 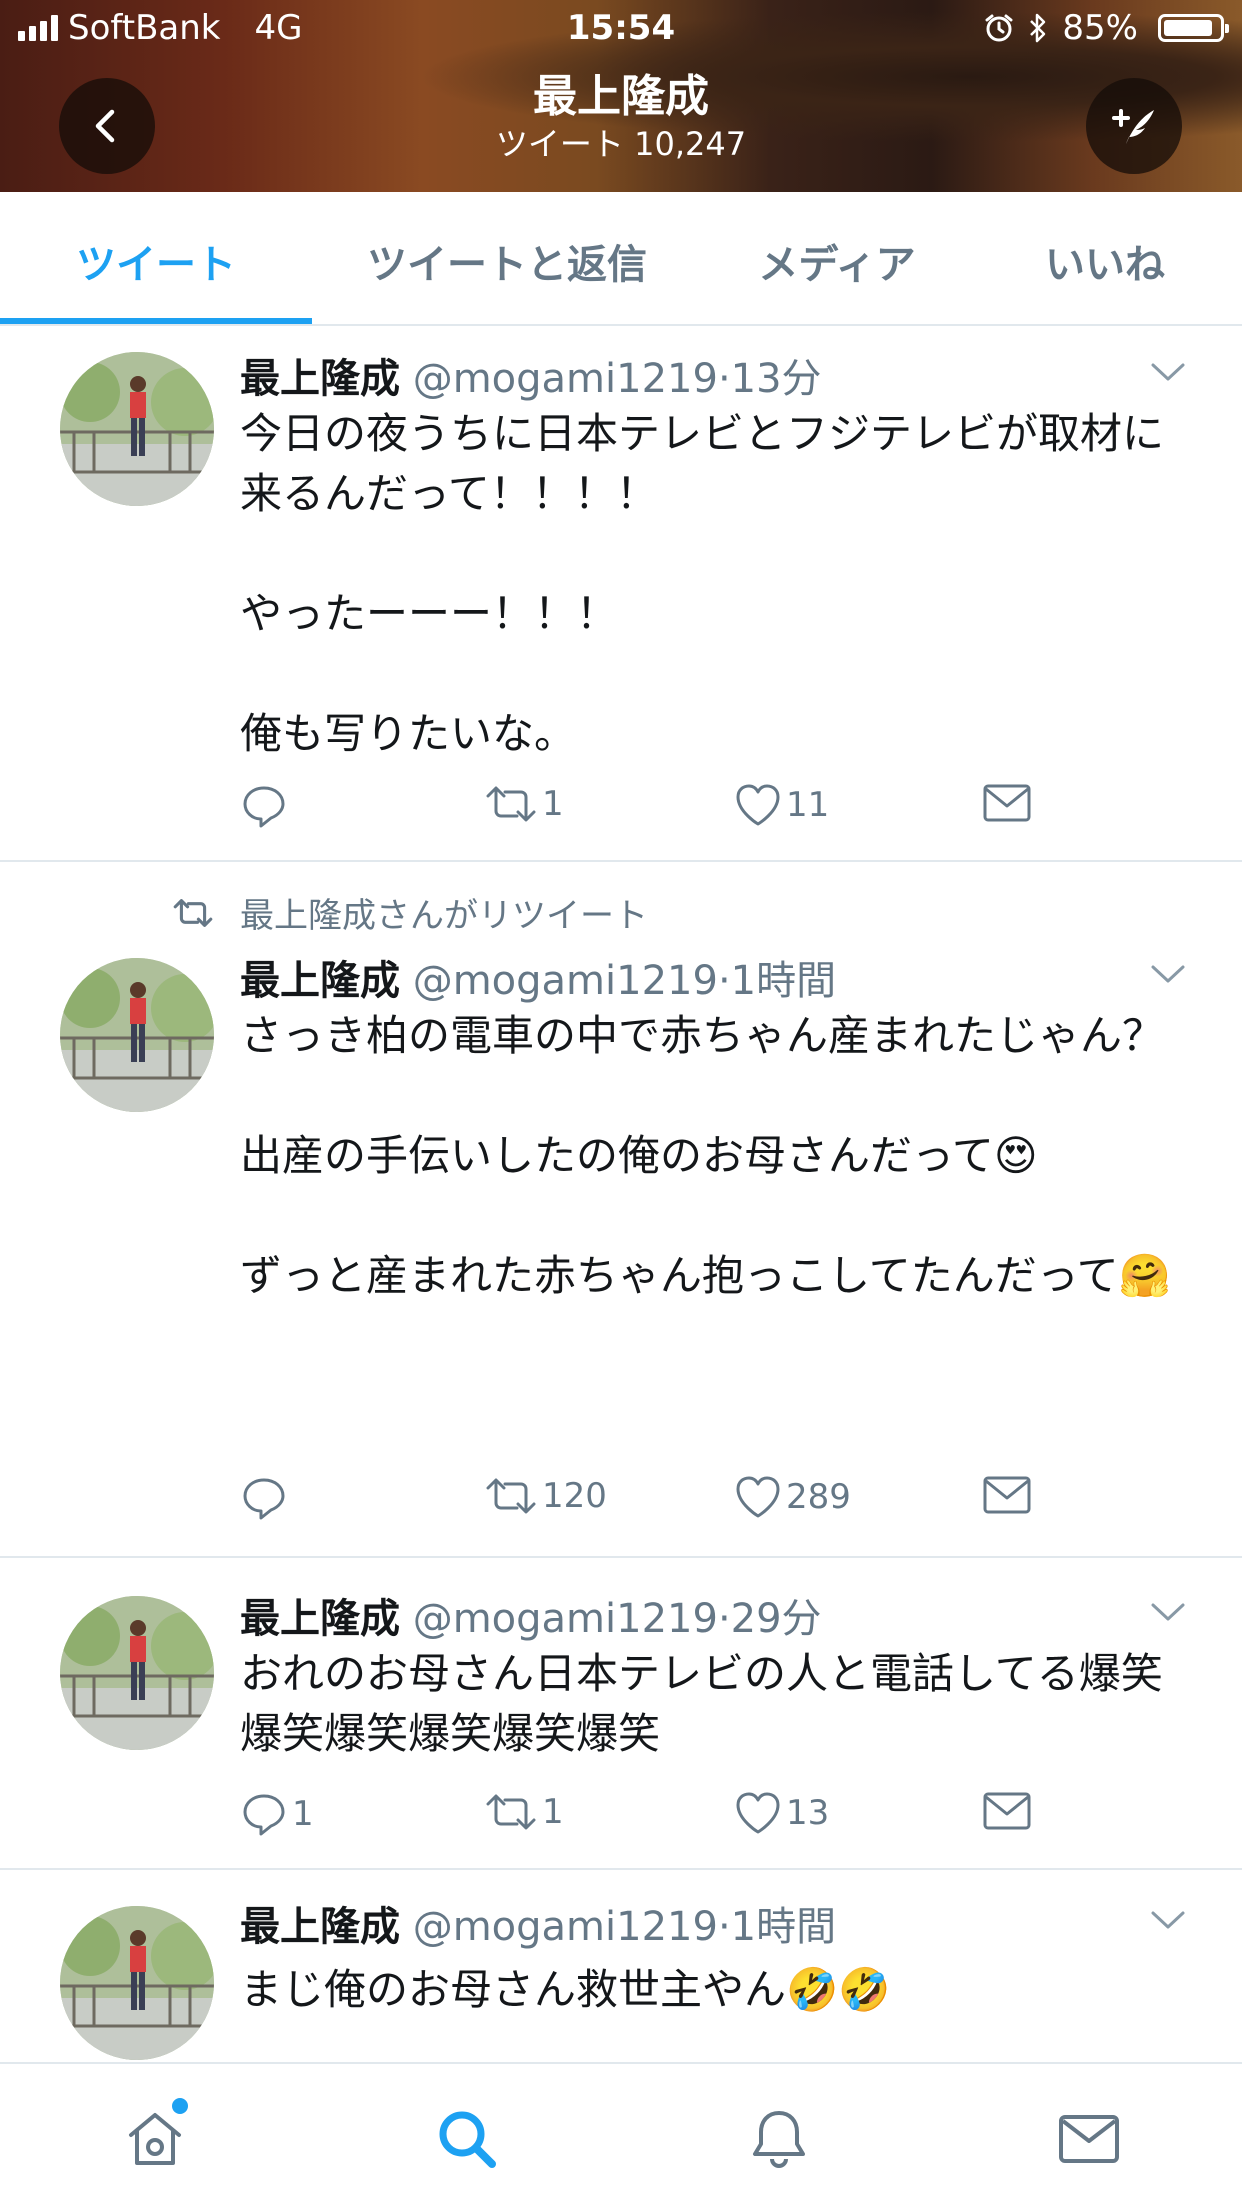 What do you see at coordinates (1193, 28) in the screenshot?
I see `battery-icon` at bounding box center [1193, 28].